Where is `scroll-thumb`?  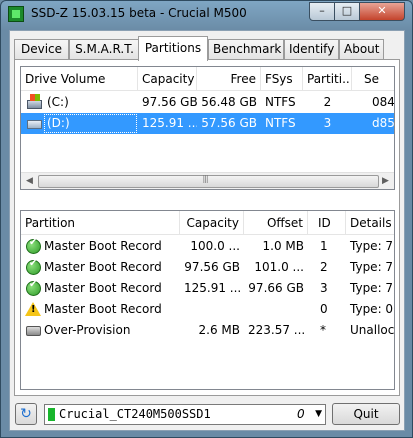
scroll-thumb is located at coordinates (208, 181).